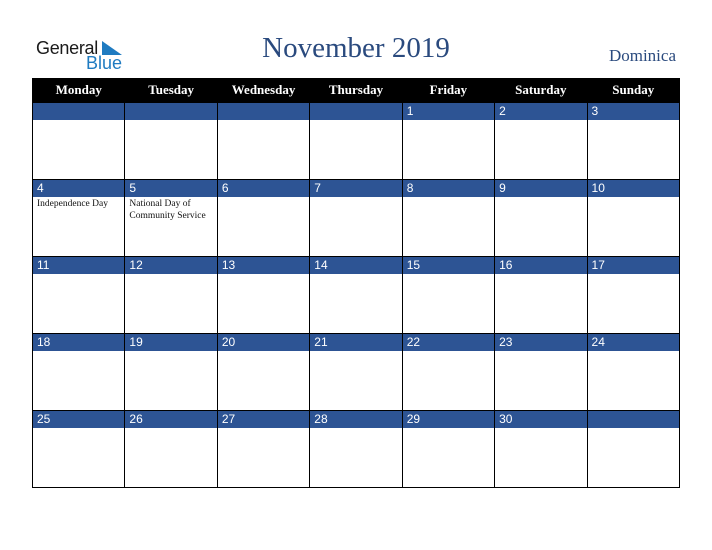  I want to click on day-cell: 14, so click(356, 295).